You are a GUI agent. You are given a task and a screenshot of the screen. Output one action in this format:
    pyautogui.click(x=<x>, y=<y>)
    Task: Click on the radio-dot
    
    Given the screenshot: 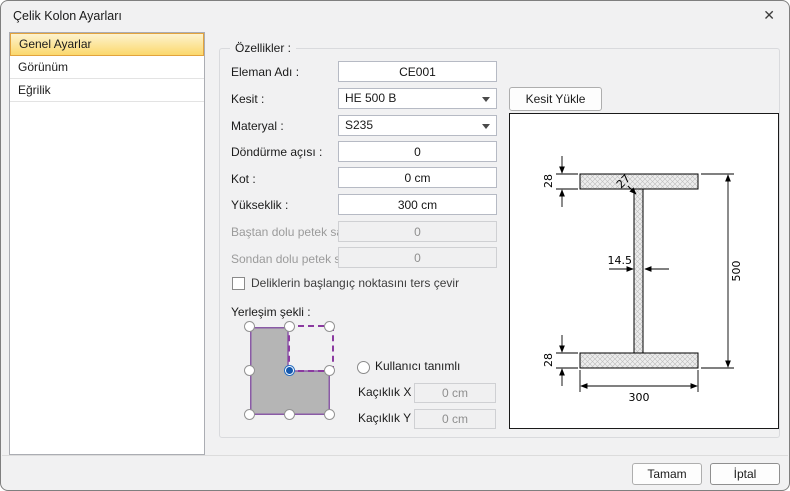 What is the action you would take?
    pyautogui.click(x=289, y=370)
    